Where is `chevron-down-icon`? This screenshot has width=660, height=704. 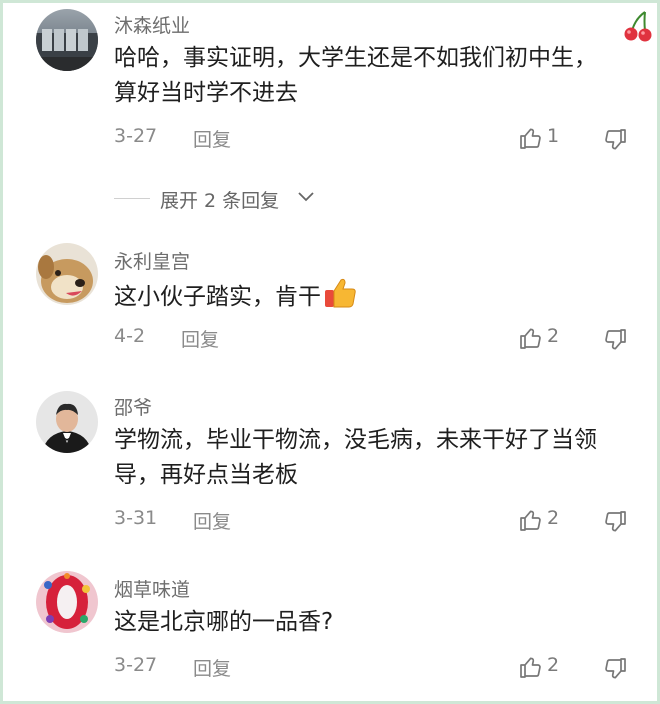 chevron-down-icon is located at coordinates (306, 197).